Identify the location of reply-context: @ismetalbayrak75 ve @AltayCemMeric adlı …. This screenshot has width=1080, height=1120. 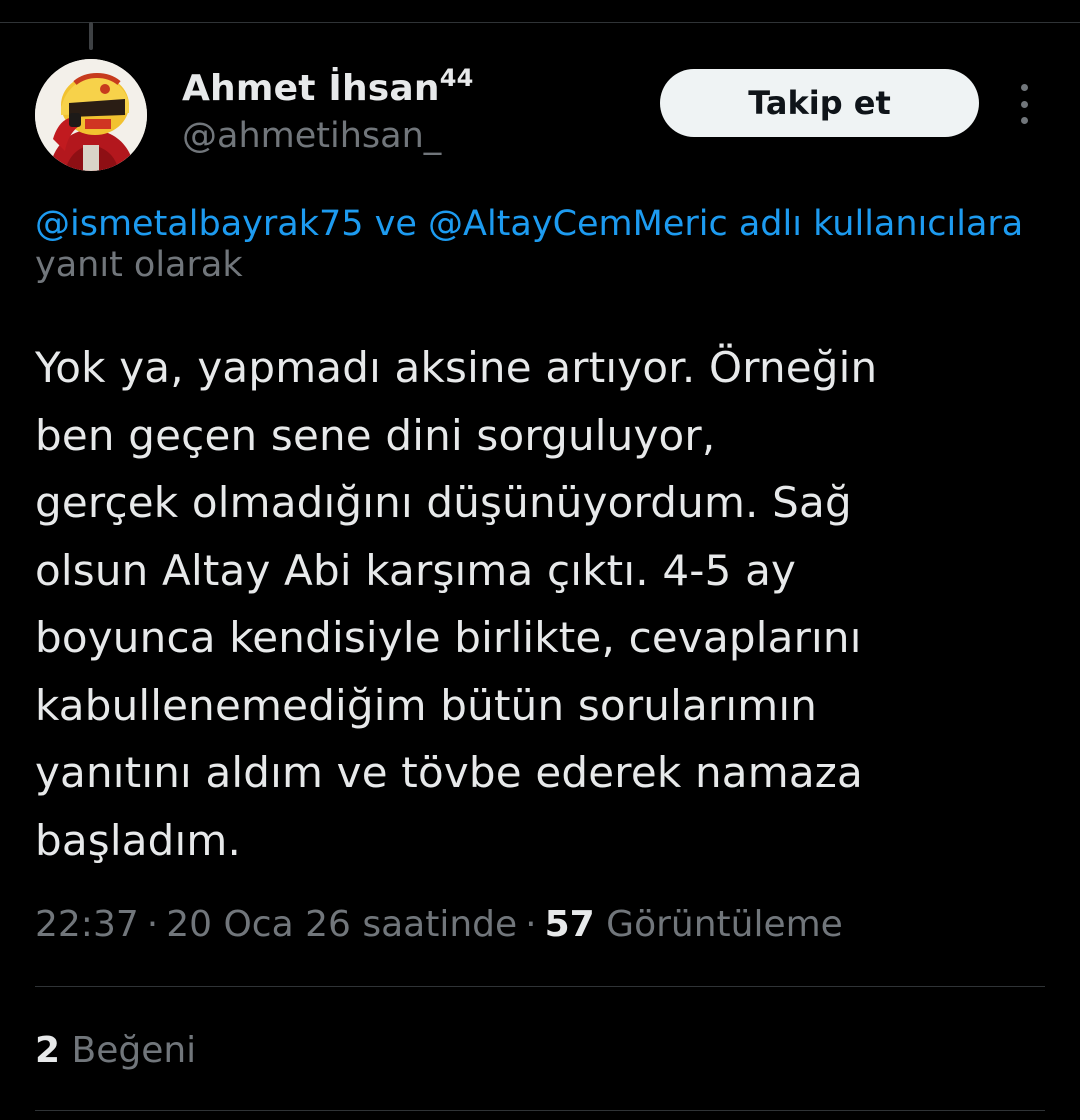
(557, 245).